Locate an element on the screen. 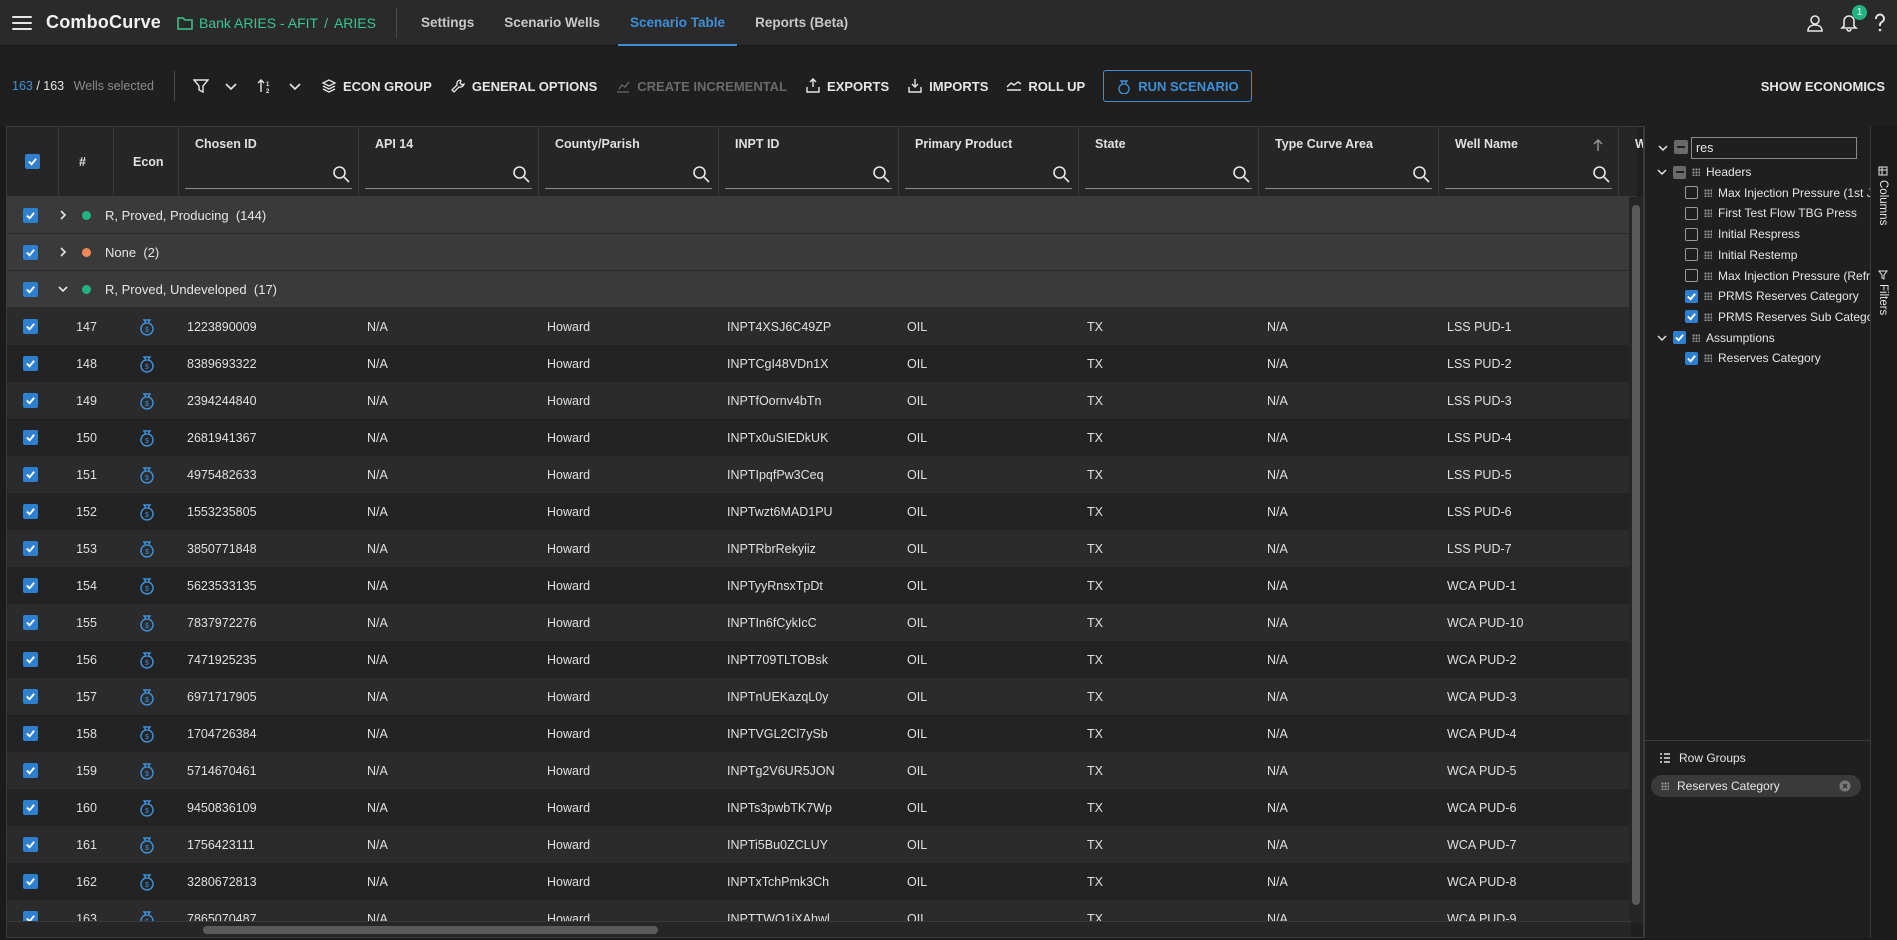  state-filter-input is located at coordinates (1168, 175).